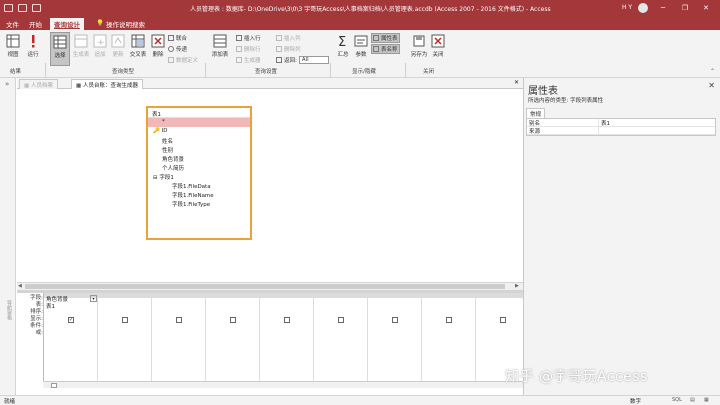  Describe the element at coordinates (199, 185) in the screenshot. I see `field-list-item: 字段1.FileData` at that location.